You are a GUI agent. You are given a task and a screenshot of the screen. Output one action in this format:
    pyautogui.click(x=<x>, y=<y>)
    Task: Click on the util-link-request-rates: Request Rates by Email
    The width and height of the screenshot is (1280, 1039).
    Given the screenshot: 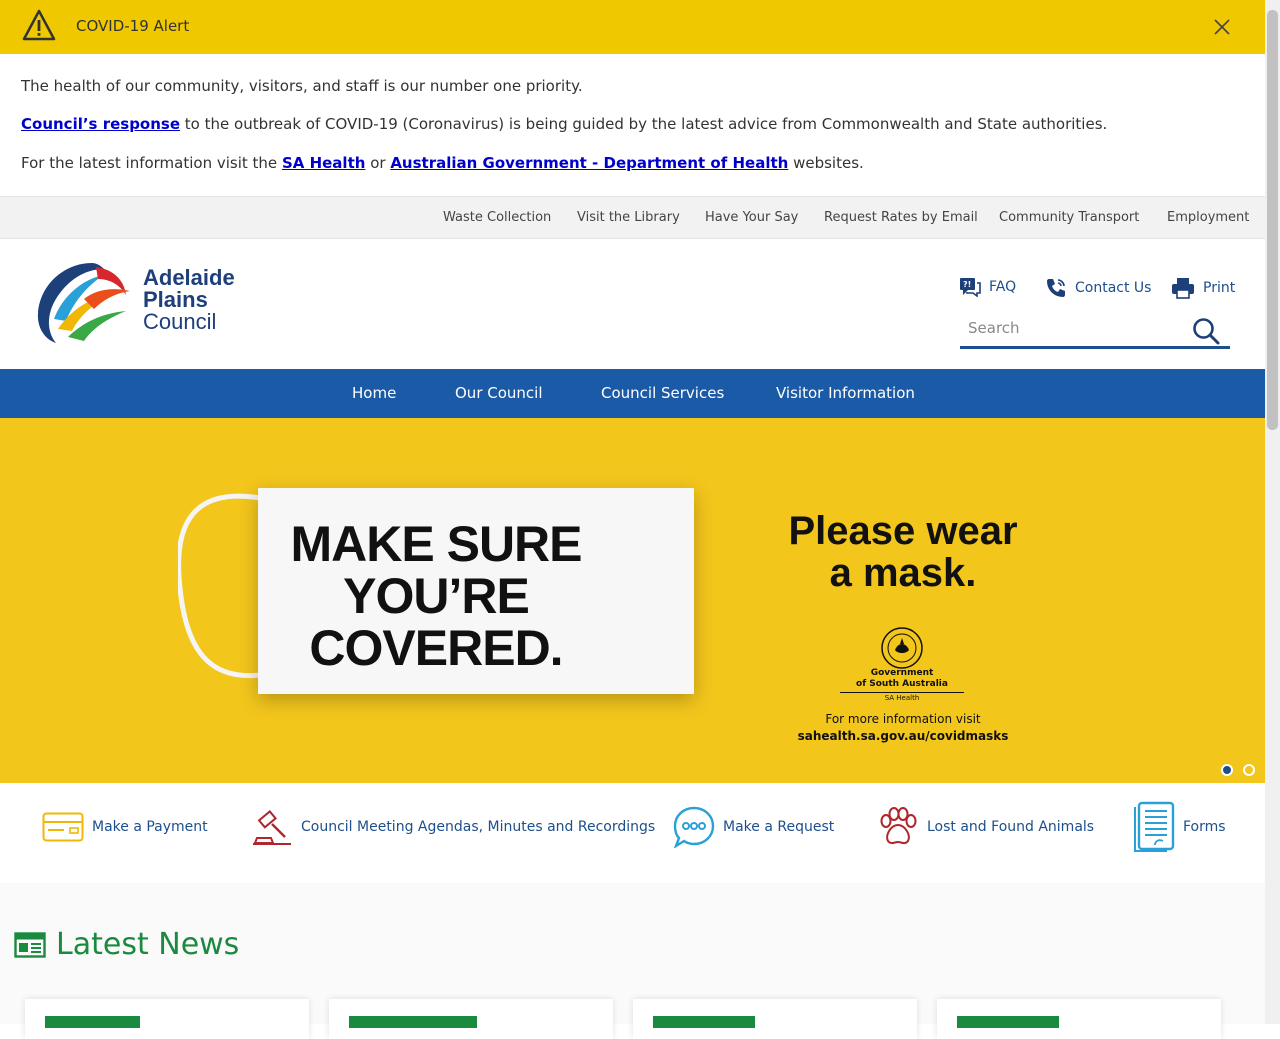 What is the action you would take?
    pyautogui.click(x=901, y=217)
    